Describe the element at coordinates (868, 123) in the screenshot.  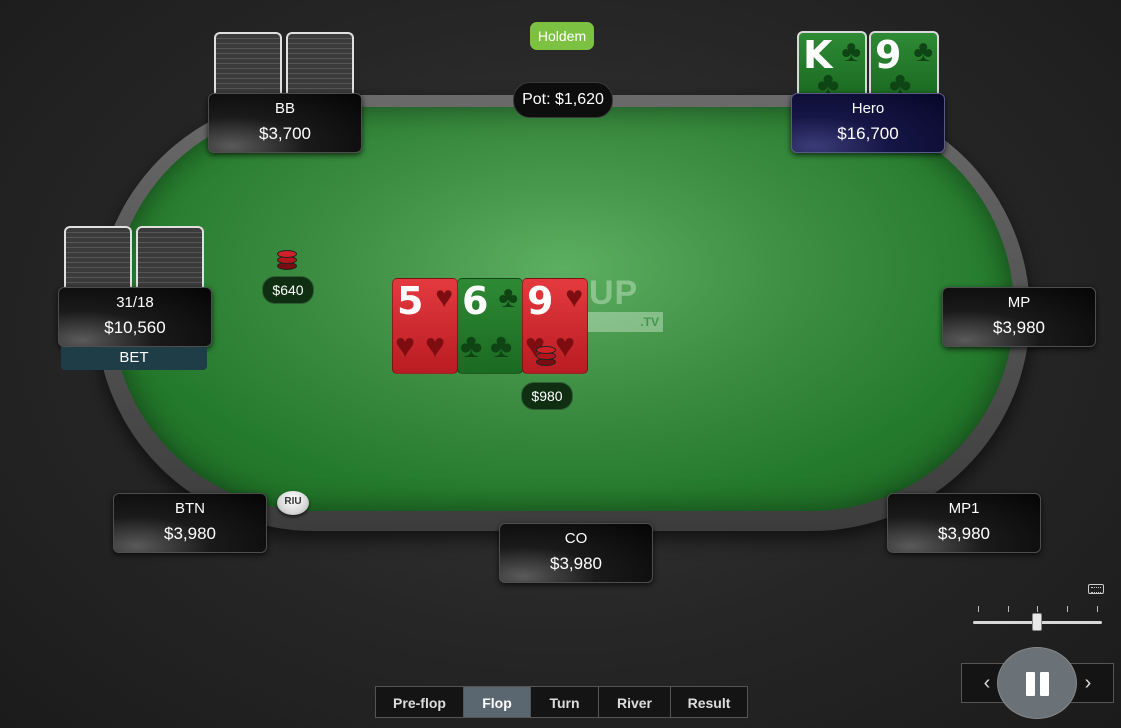
I see `seat-hero: Hero $16,700` at that location.